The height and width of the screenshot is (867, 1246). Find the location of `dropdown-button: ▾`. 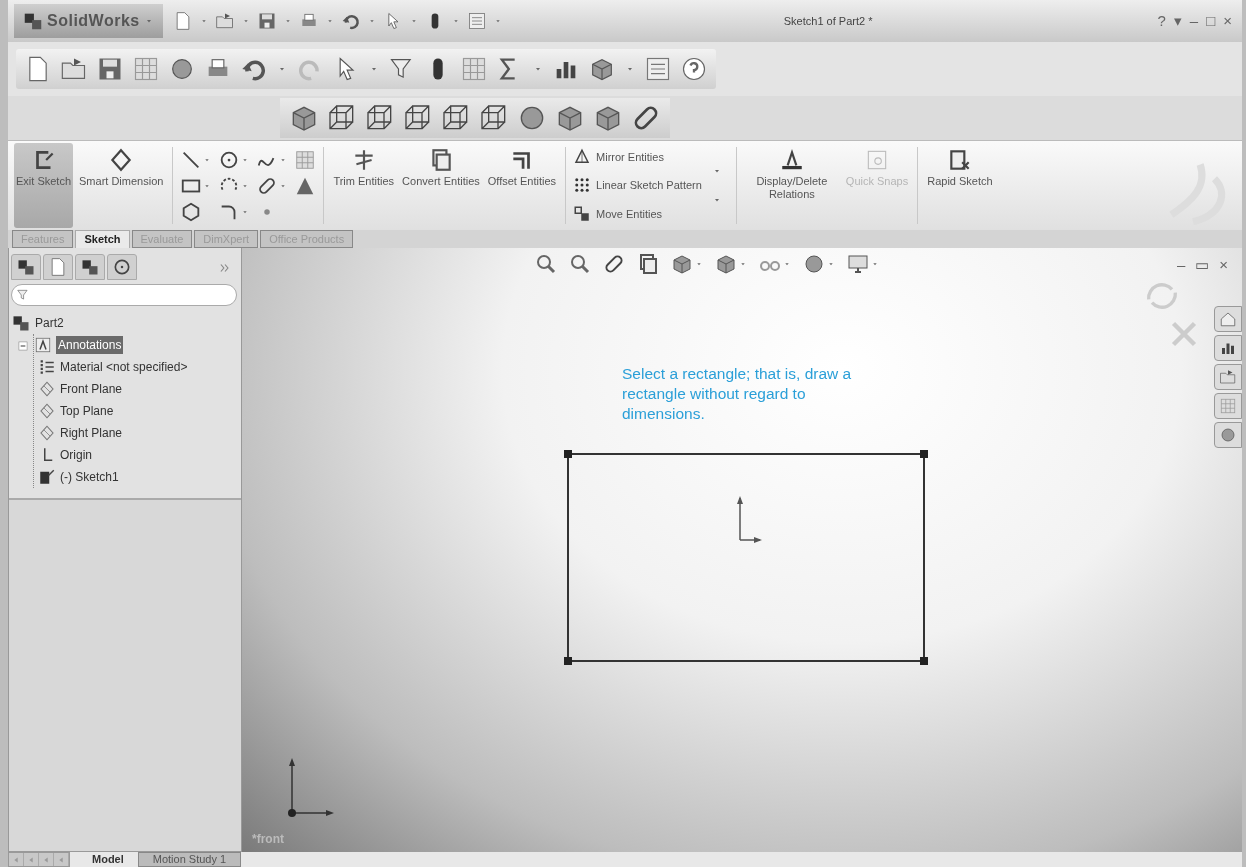

dropdown-button: ▾ is located at coordinates (1177, 21).